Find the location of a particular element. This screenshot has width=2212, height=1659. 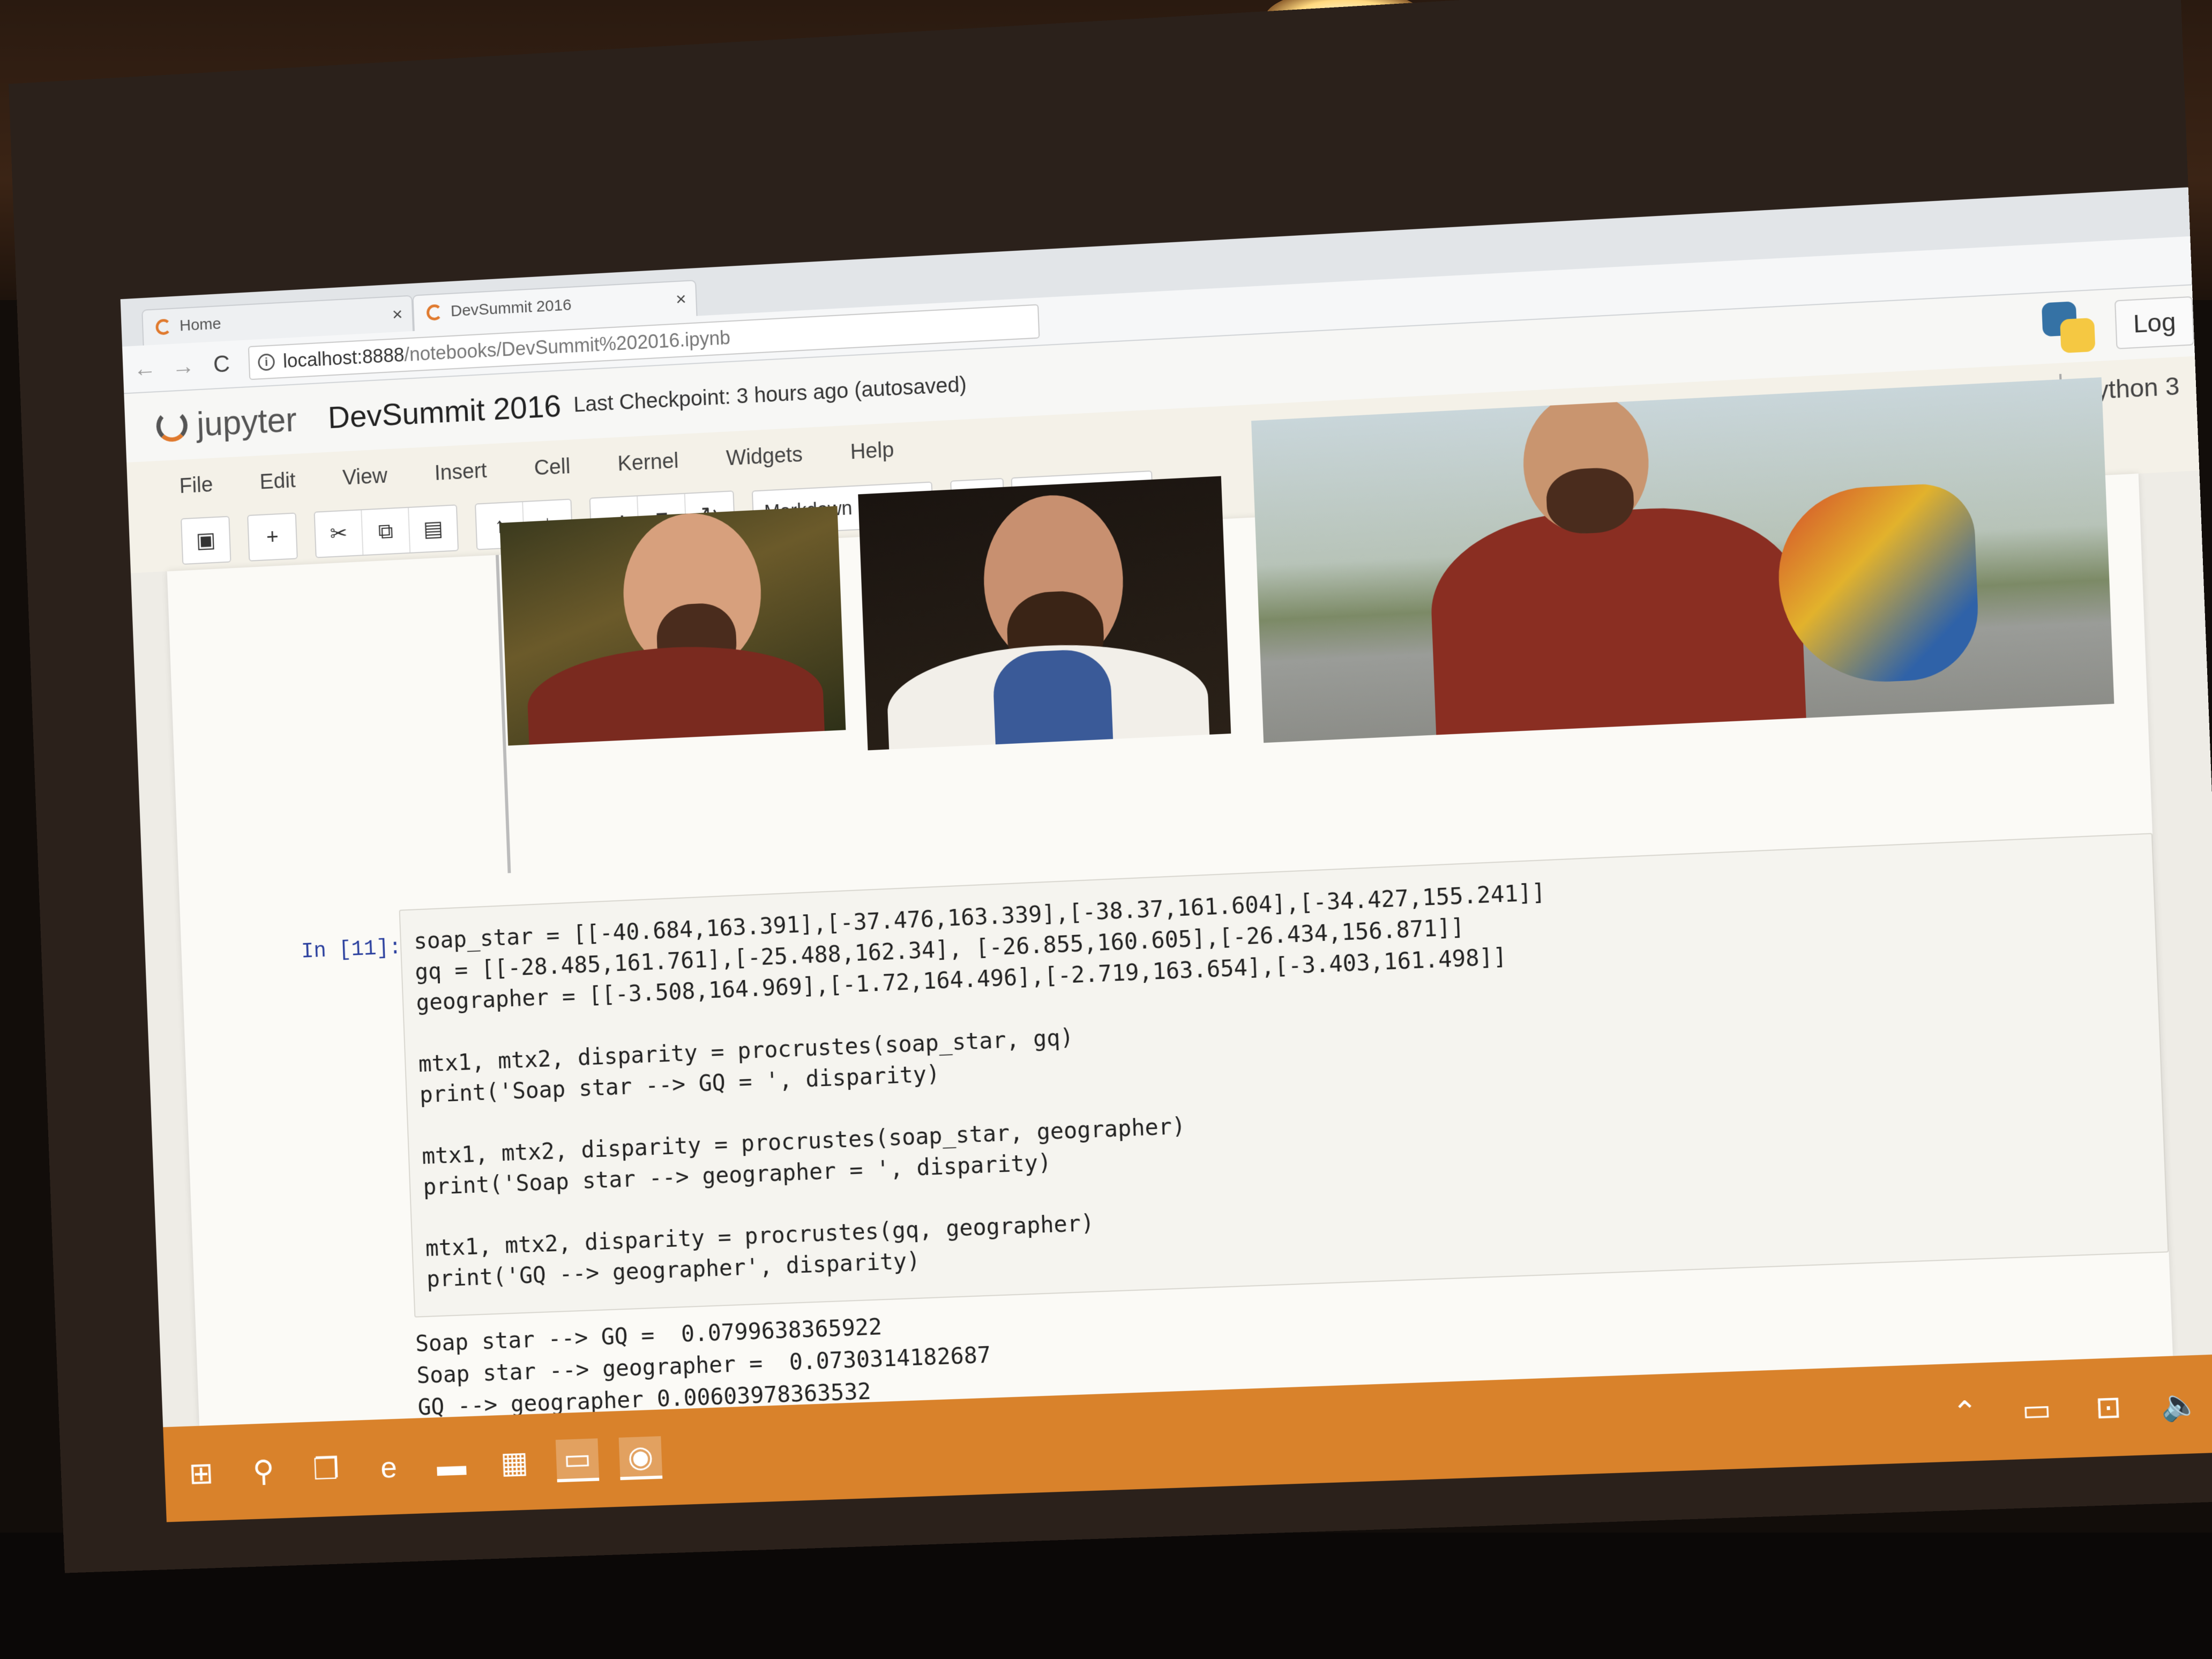

info-icon: i is located at coordinates (266, 362).